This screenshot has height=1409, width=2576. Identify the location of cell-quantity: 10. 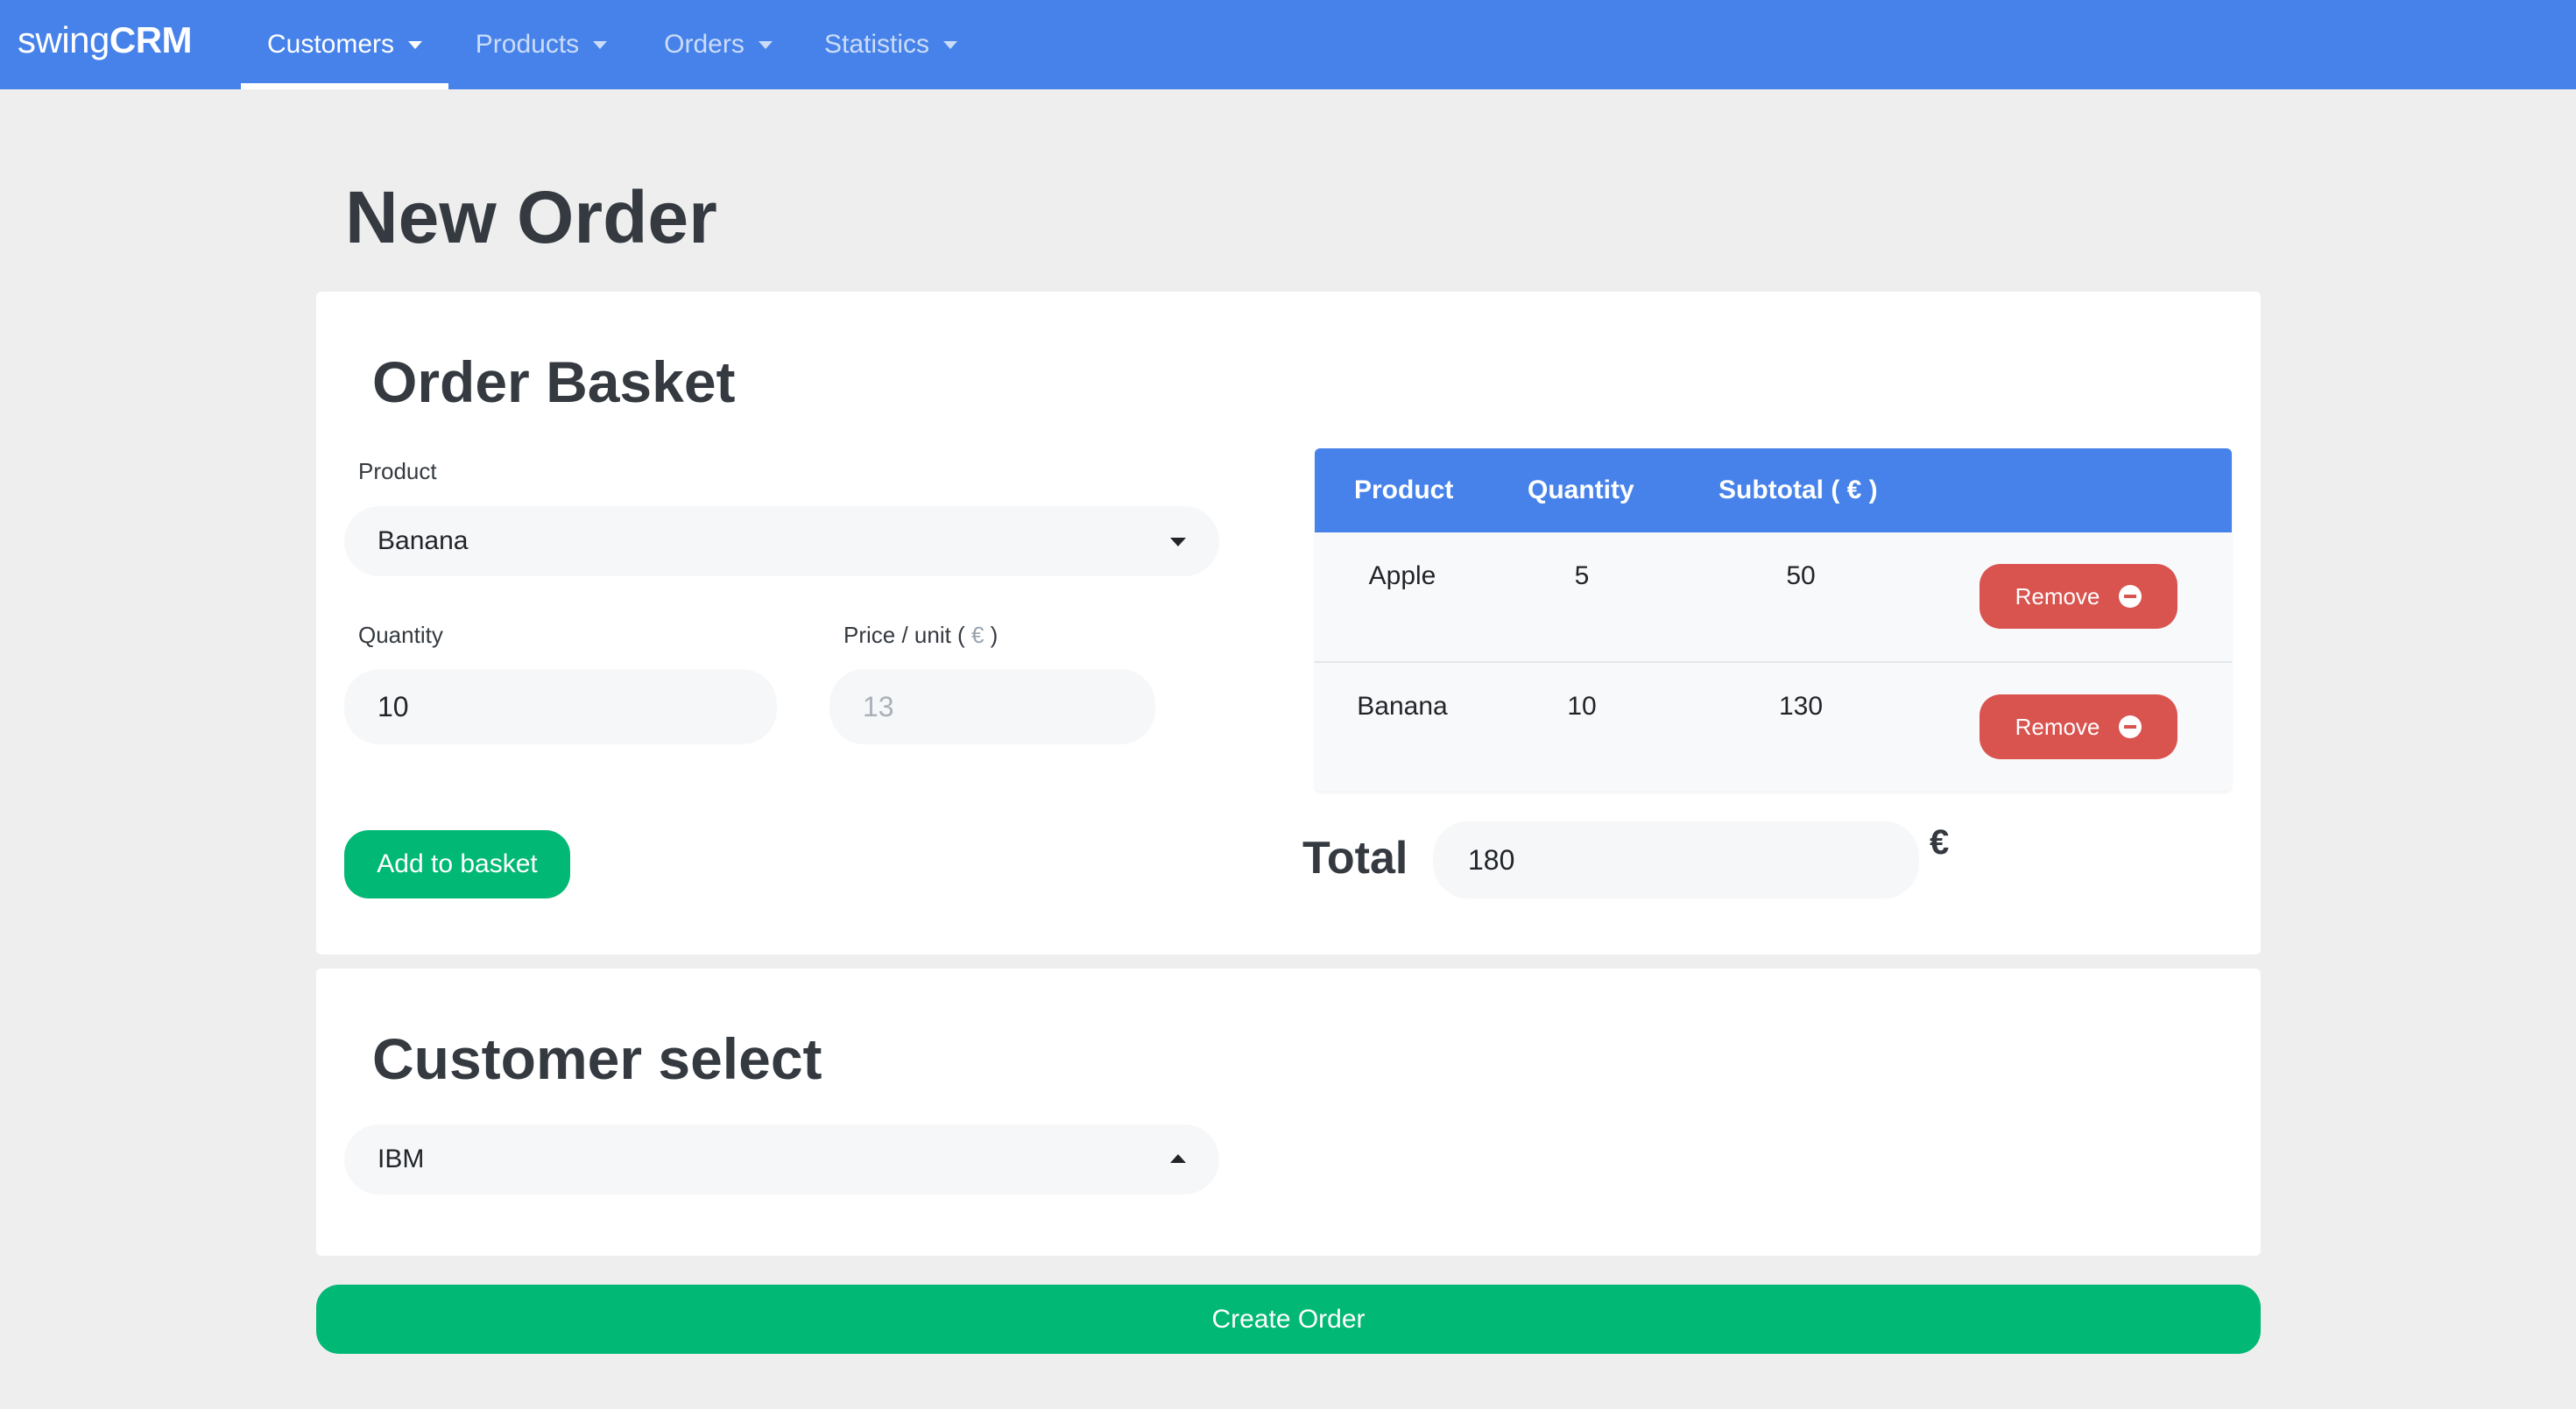
(1582, 707).